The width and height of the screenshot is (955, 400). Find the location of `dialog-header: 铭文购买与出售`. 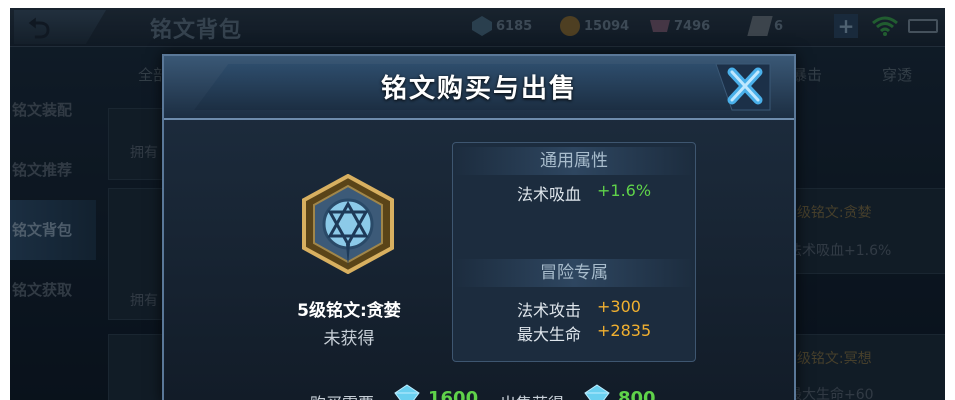

dialog-header: 铭文购买与出售 is located at coordinates (479, 88).